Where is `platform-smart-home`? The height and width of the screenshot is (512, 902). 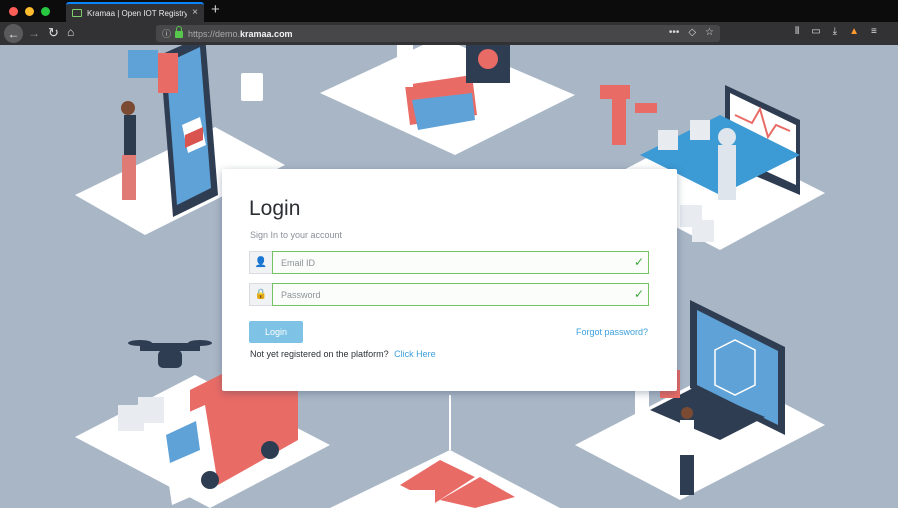 platform-smart-home is located at coordinates (445, 451).